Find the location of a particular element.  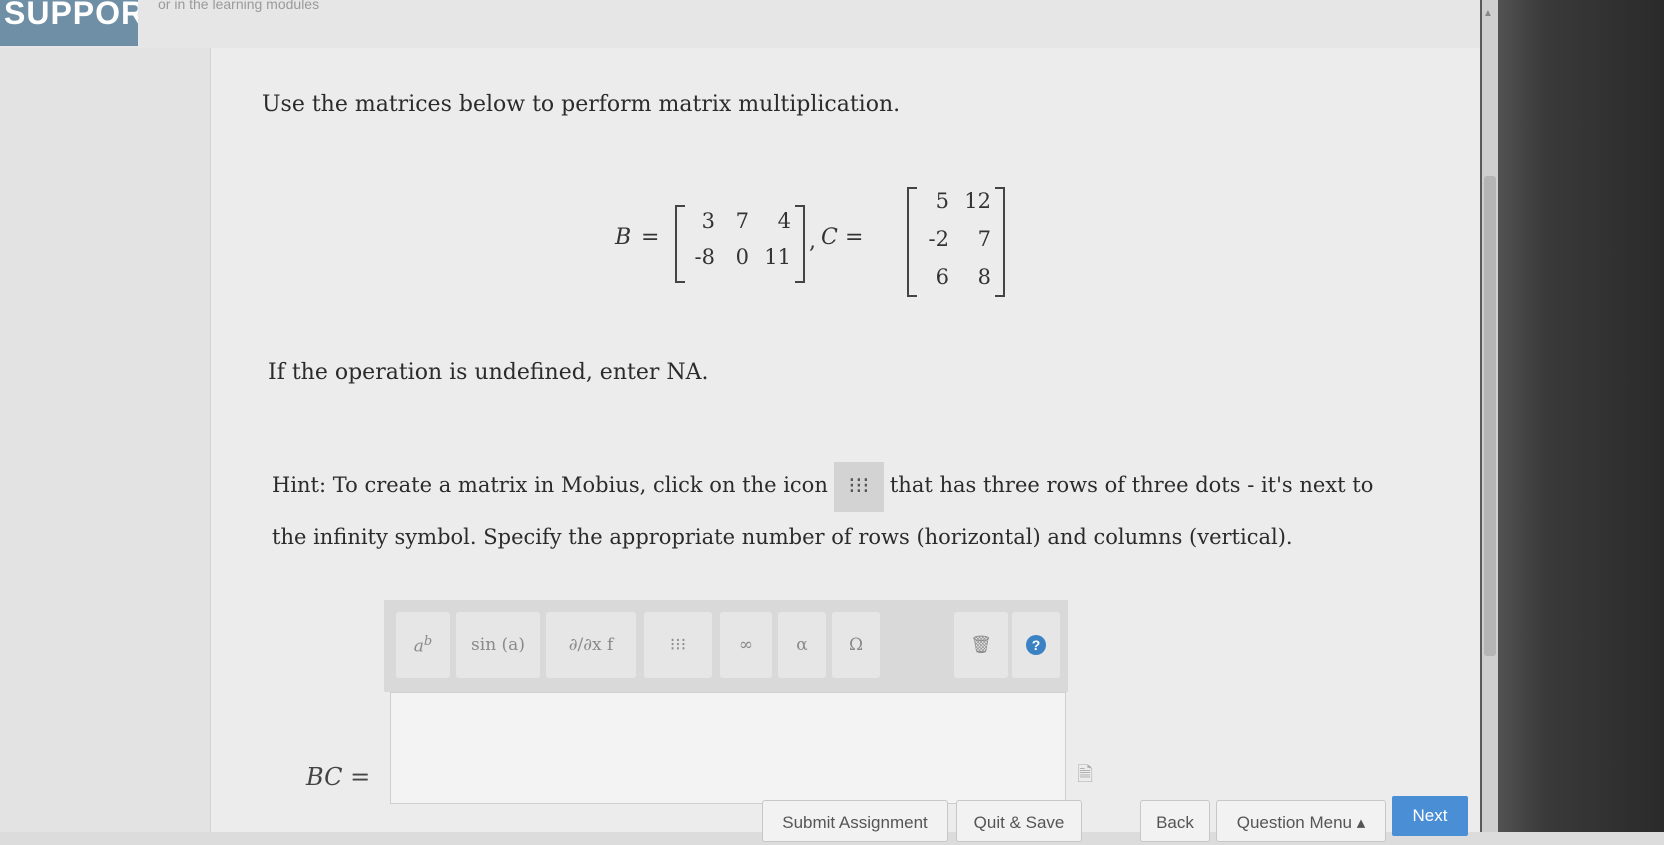

matrix-b-cell: 0 is located at coordinates (742, 257).